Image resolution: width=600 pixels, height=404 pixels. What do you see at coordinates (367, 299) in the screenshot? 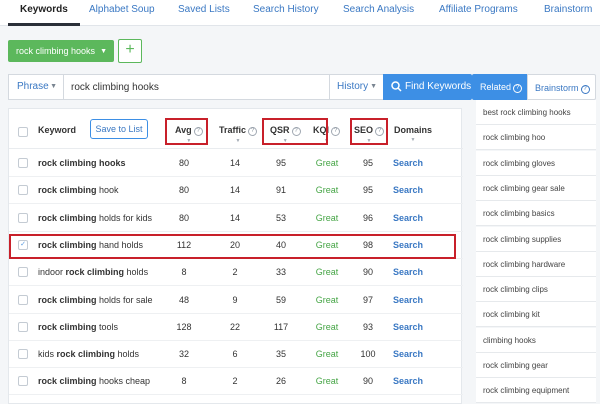
I see `seo-cell: 97` at bounding box center [367, 299].